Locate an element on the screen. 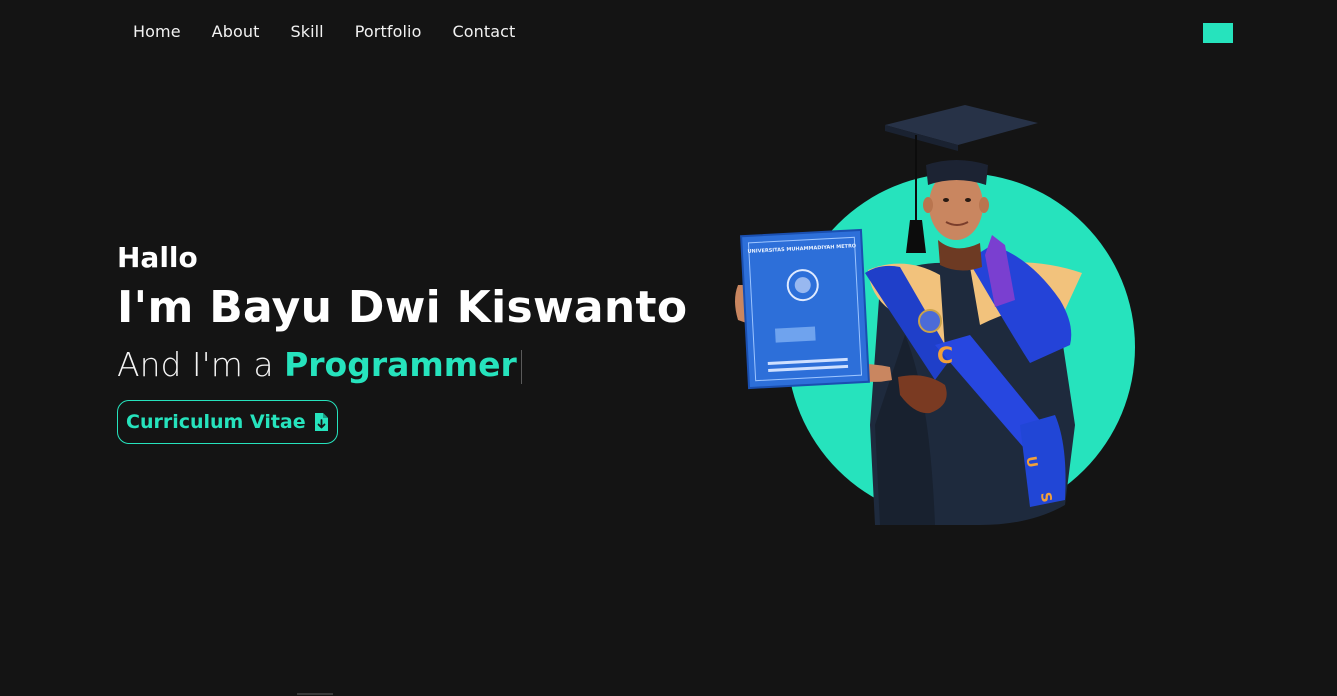  hero-role-line: And I'm a Programmer is located at coordinates (402, 365).